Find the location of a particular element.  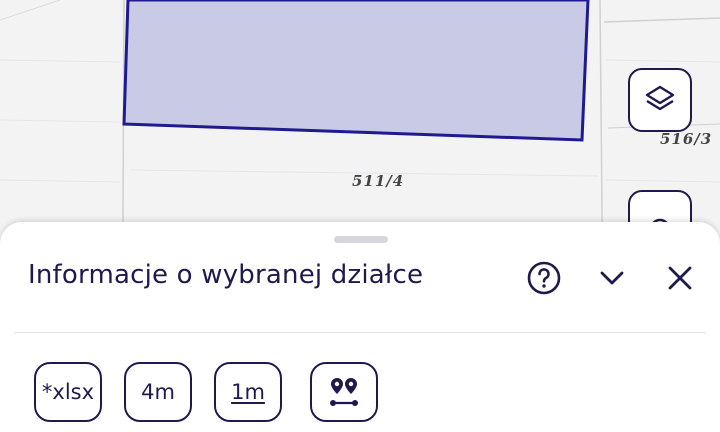

layers-icon is located at coordinates (660, 98).